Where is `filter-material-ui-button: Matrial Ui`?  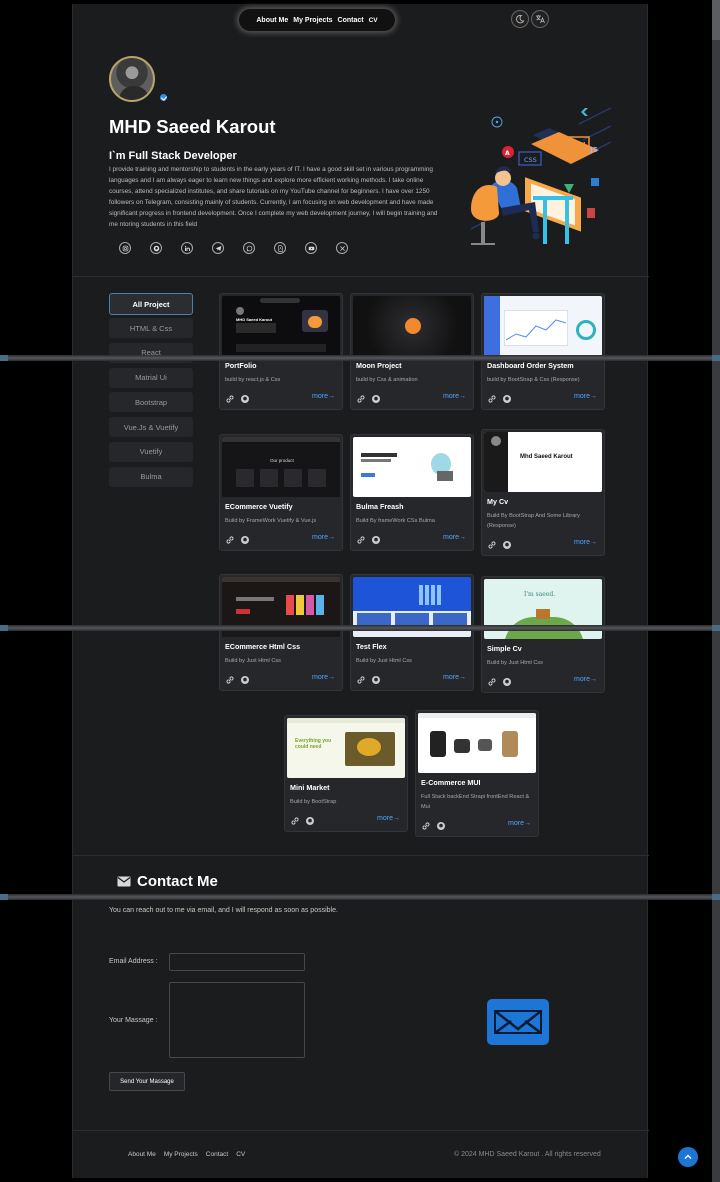 filter-material-ui-button: Matrial Ui is located at coordinates (151, 377).